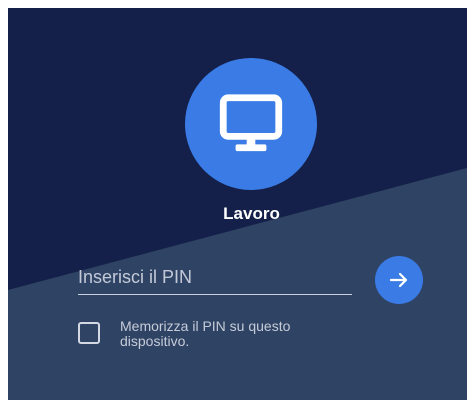 The image size is (475, 400). Describe the element at coordinates (251, 213) in the screenshot. I see `profile-name: Lavoro` at that location.